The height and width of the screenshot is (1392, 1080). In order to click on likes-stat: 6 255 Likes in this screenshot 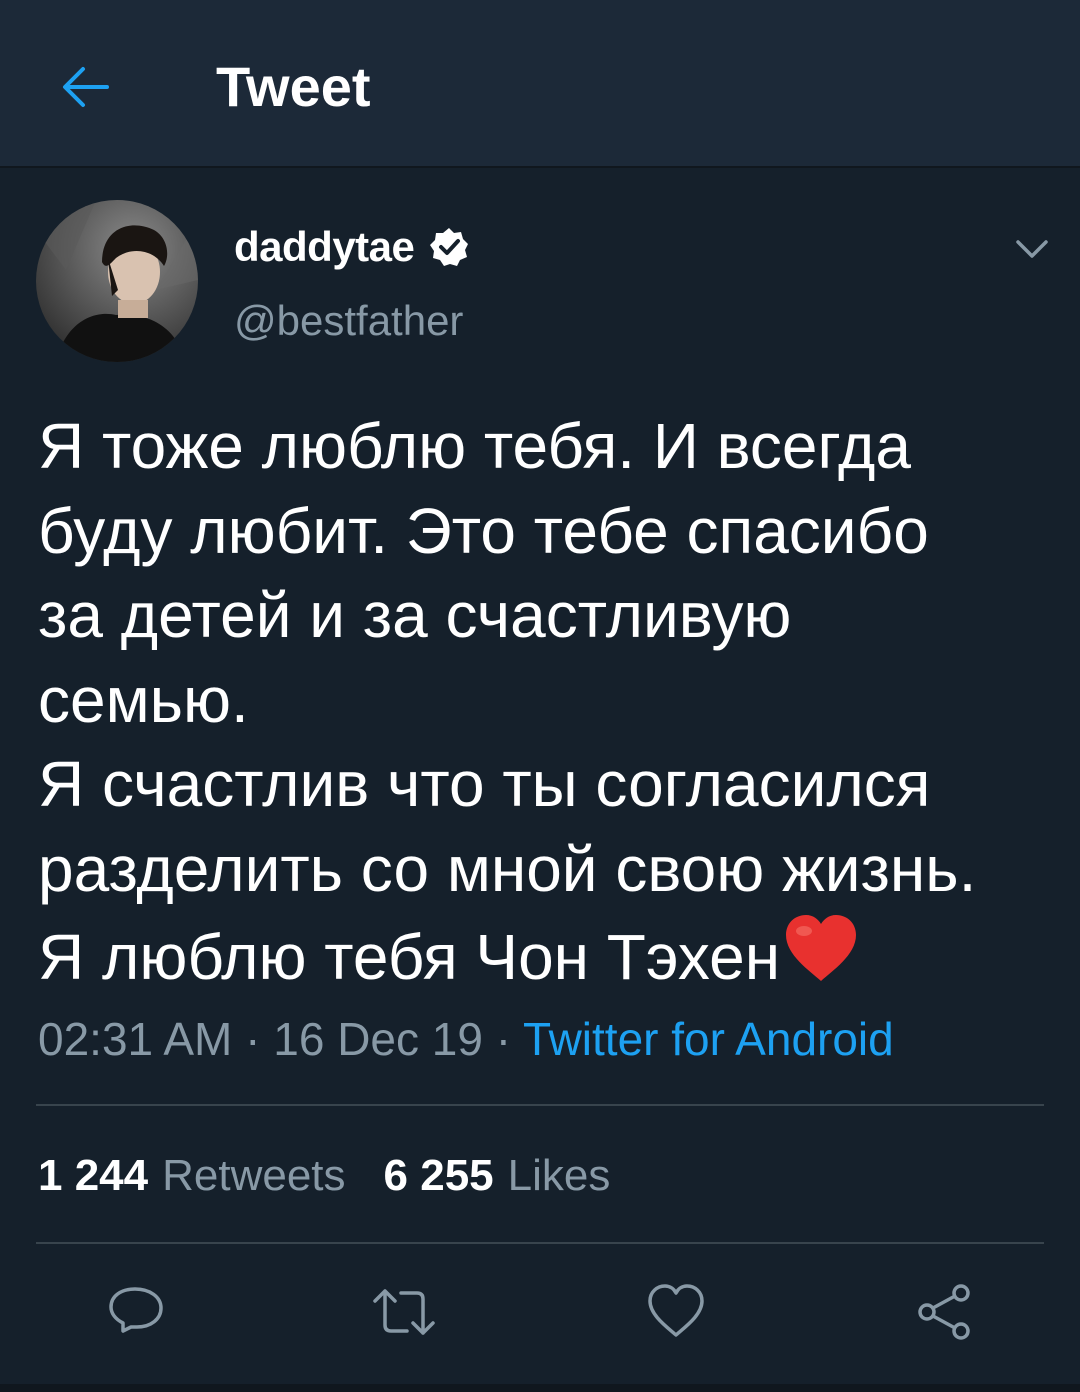, I will do `click(497, 1176)`.